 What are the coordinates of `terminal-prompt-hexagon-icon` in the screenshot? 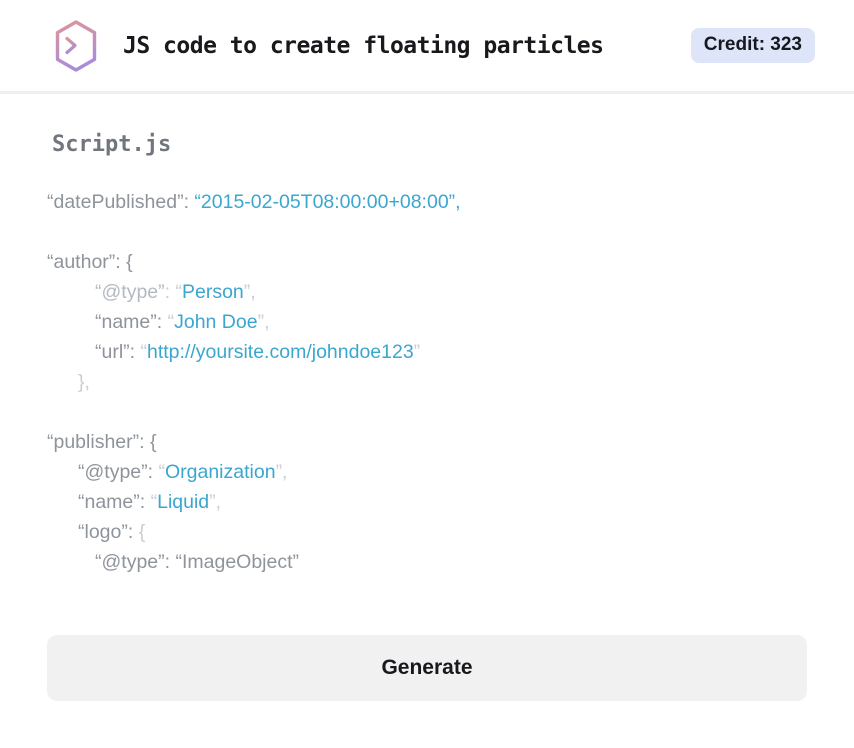 It's located at (76, 45).